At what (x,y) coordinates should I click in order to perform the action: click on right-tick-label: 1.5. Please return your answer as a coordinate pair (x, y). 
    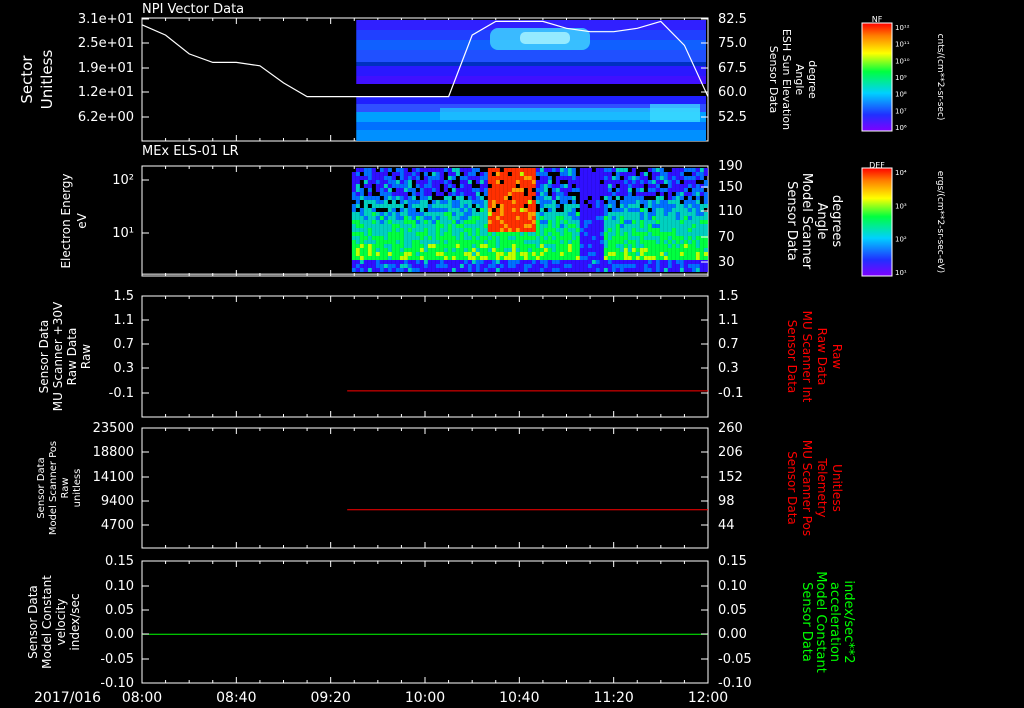
    Looking at the image, I should click on (728, 296).